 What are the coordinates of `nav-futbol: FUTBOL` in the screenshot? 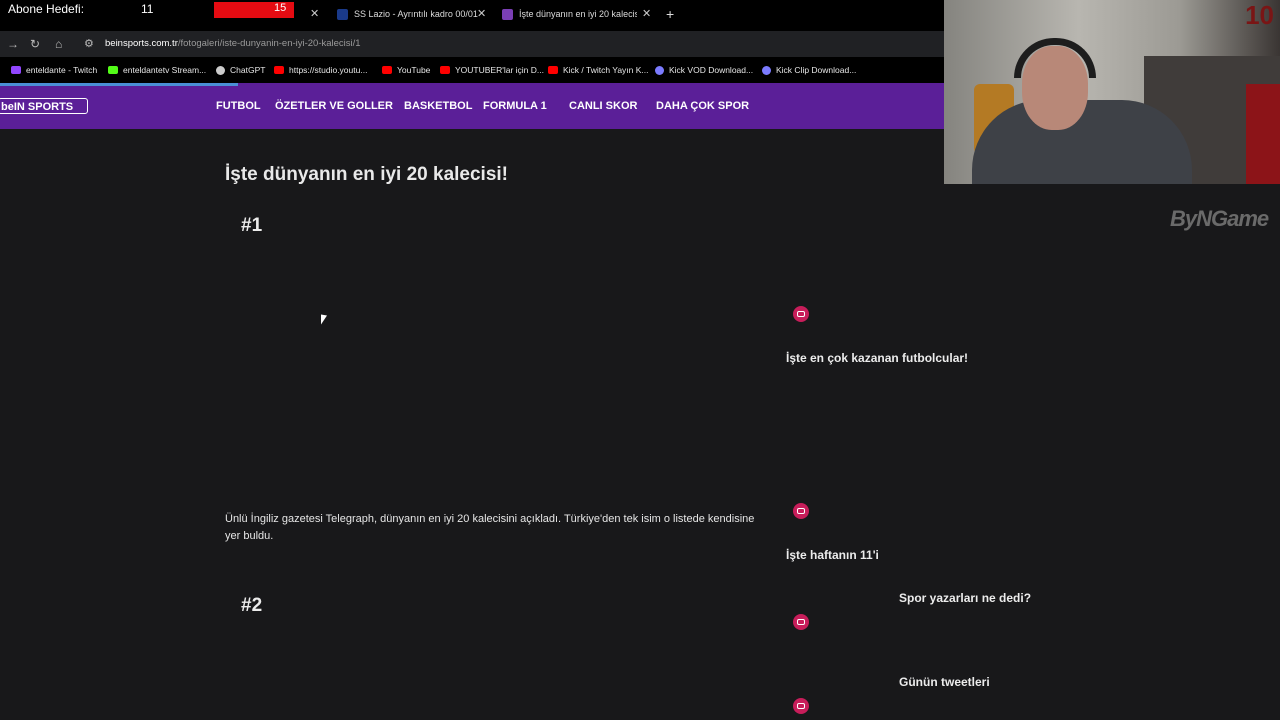 It's located at (238, 106).